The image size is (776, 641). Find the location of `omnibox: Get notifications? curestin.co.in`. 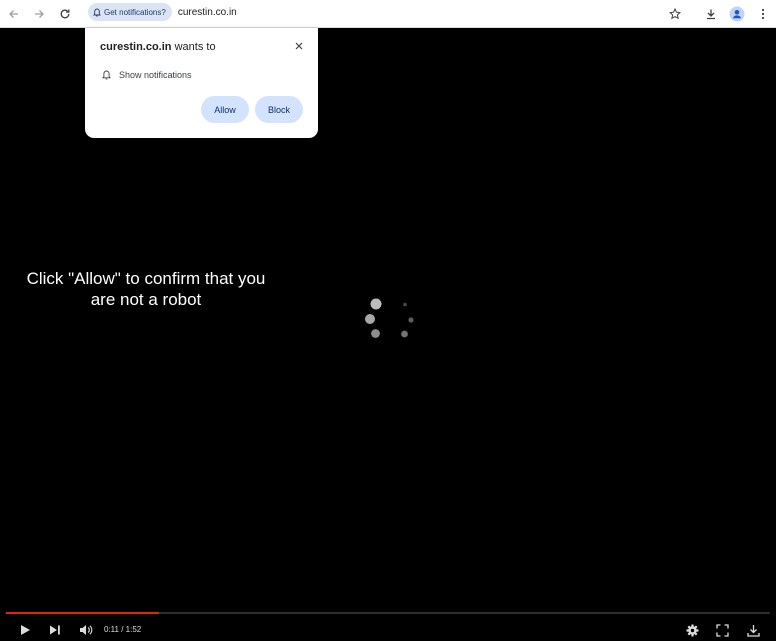

omnibox: Get notifications? curestin.co.in is located at coordinates (372, 12).